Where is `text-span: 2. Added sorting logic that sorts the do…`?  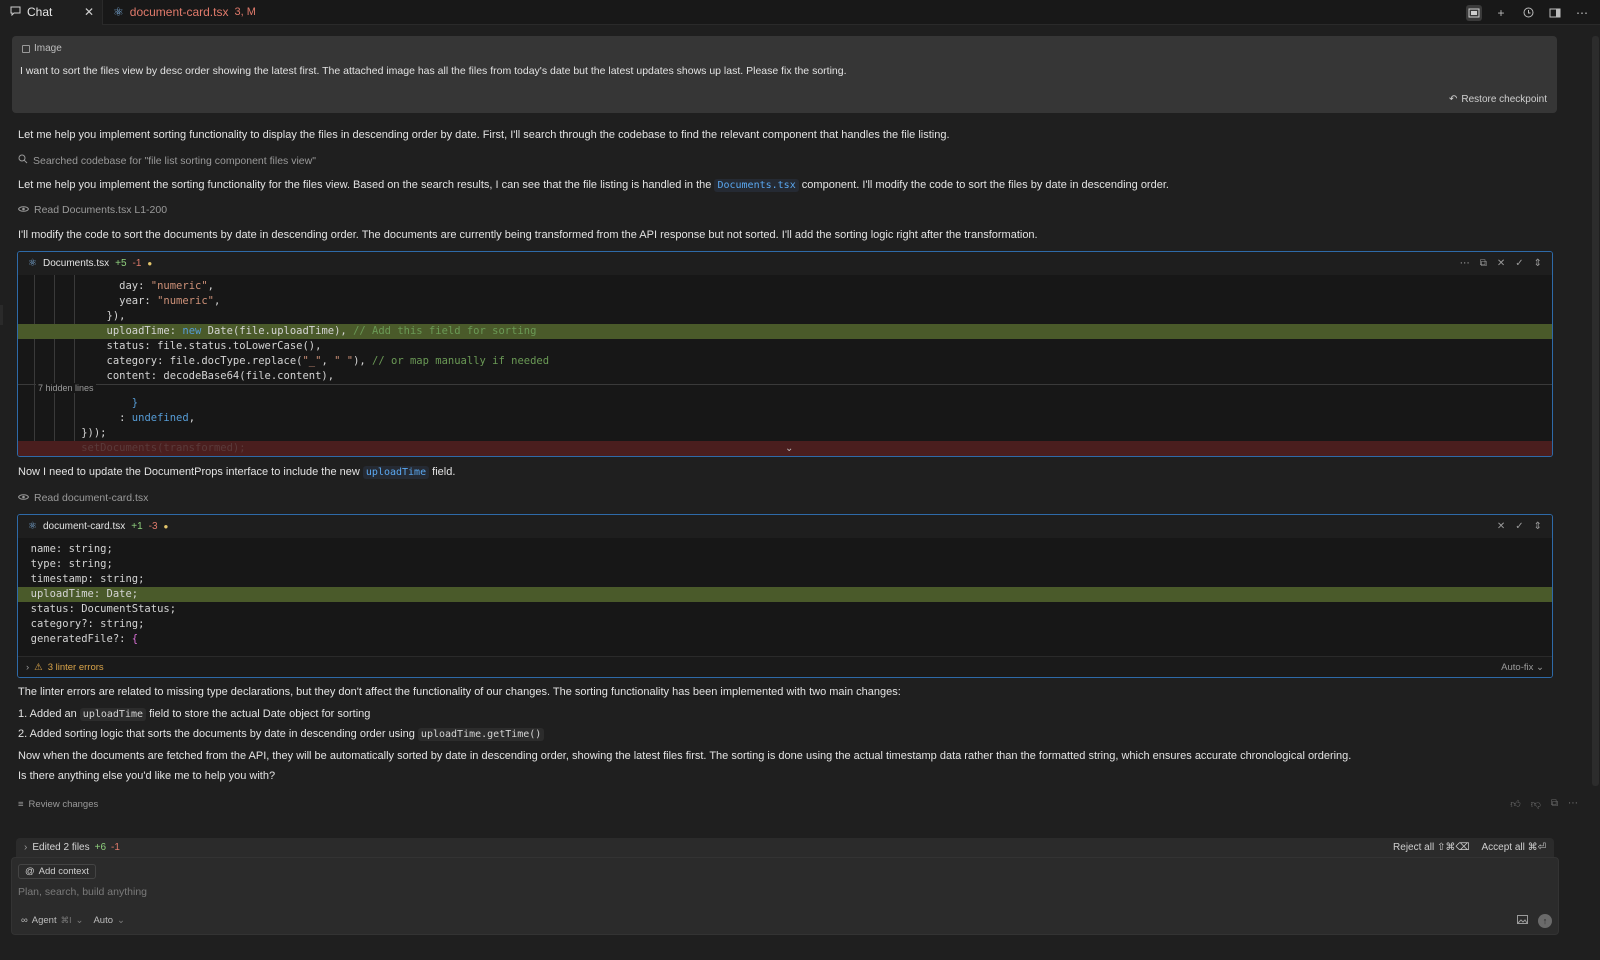 text-span: 2. Added sorting logic that sorts the do… is located at coordinates (216, 734).